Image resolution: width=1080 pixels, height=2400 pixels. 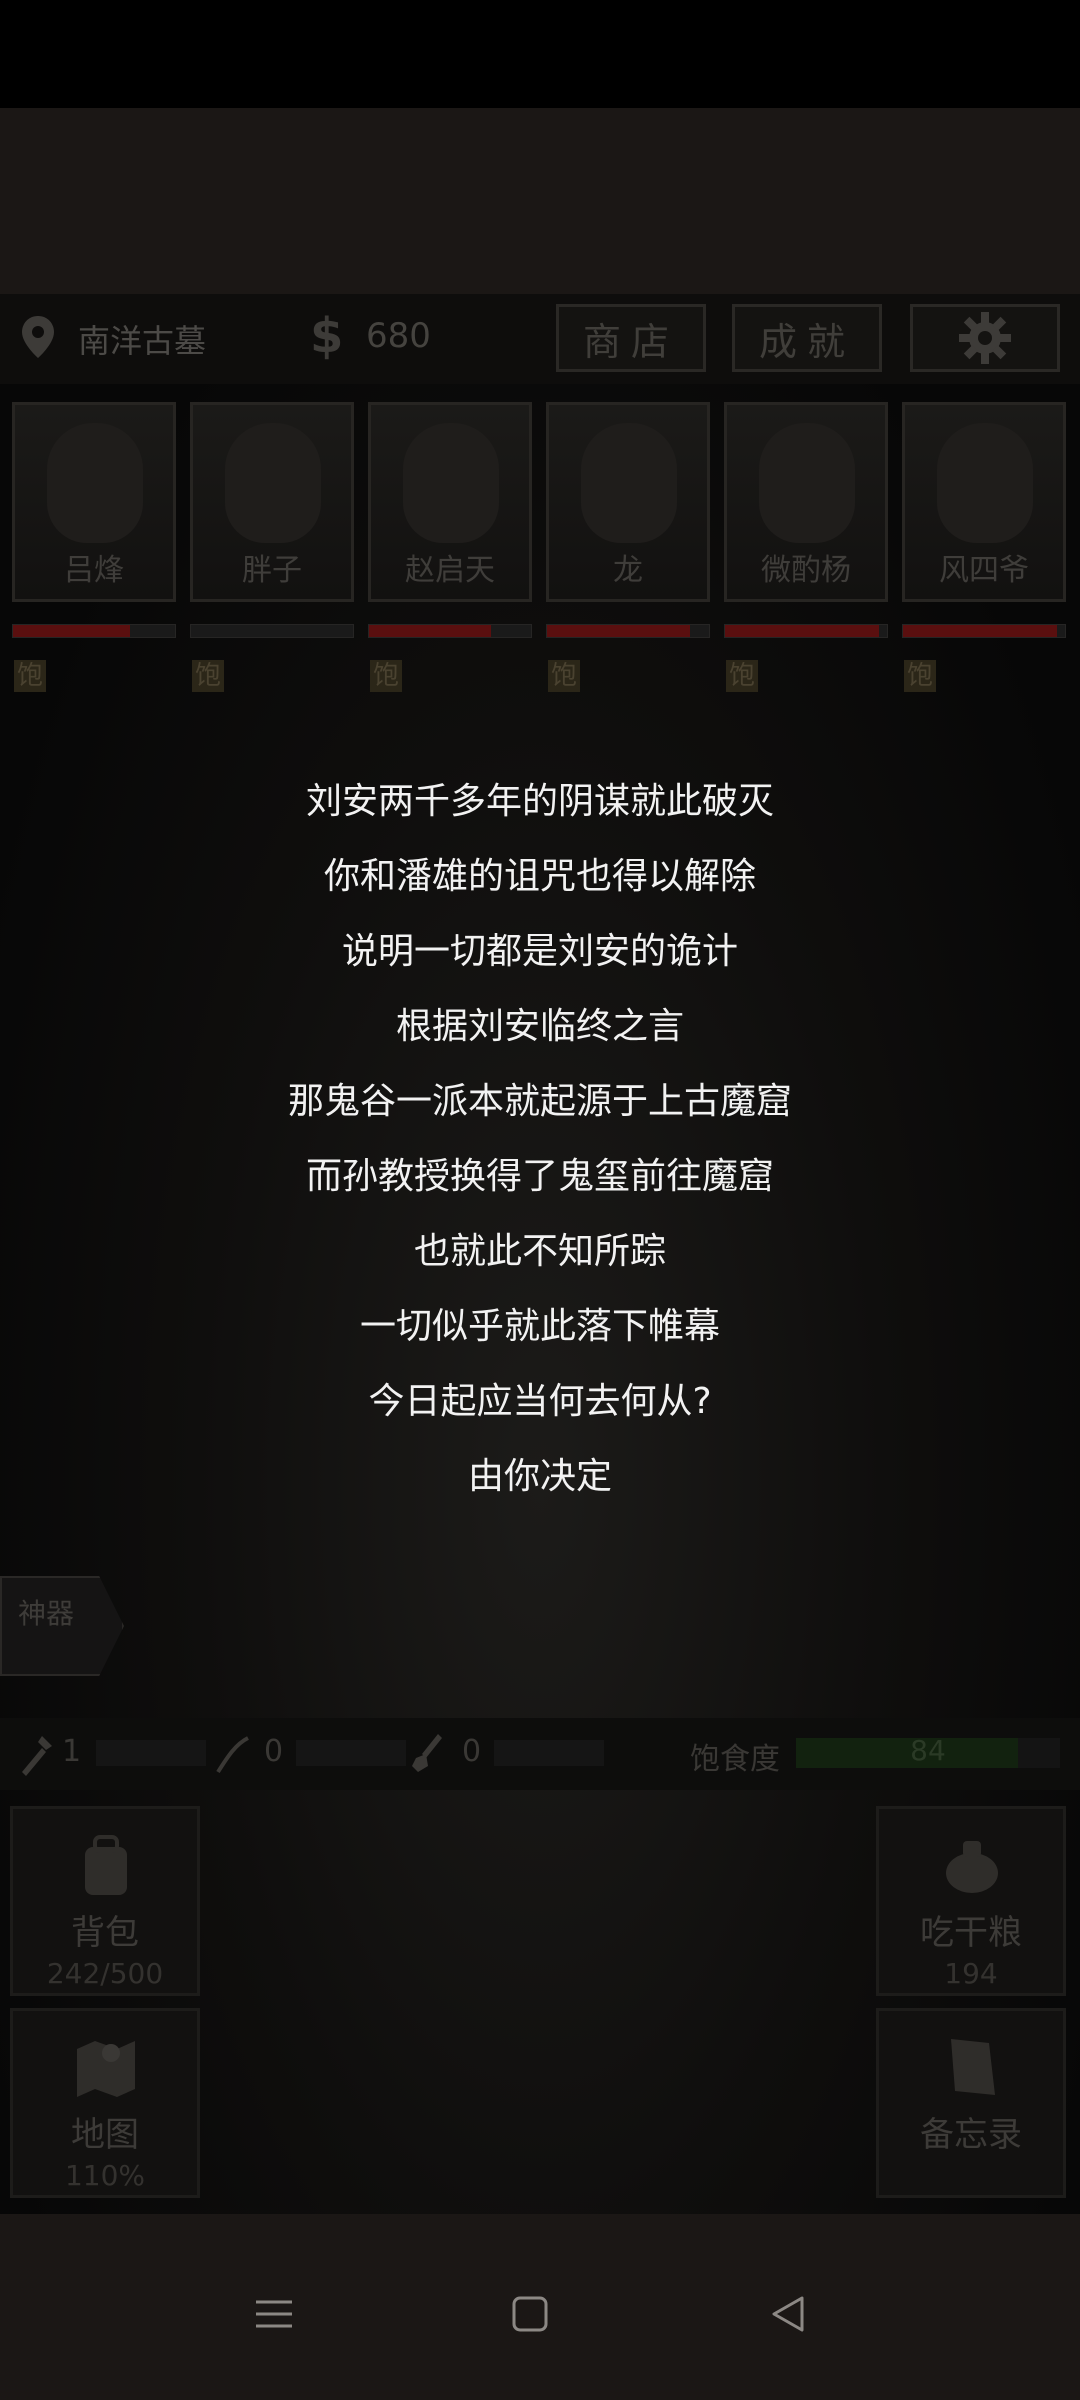 What do you see at coordinates (539, 951) in the screenshot?
I see `story-line: 说明一切都是刘安的诡计` at bounding box center [539, 951].